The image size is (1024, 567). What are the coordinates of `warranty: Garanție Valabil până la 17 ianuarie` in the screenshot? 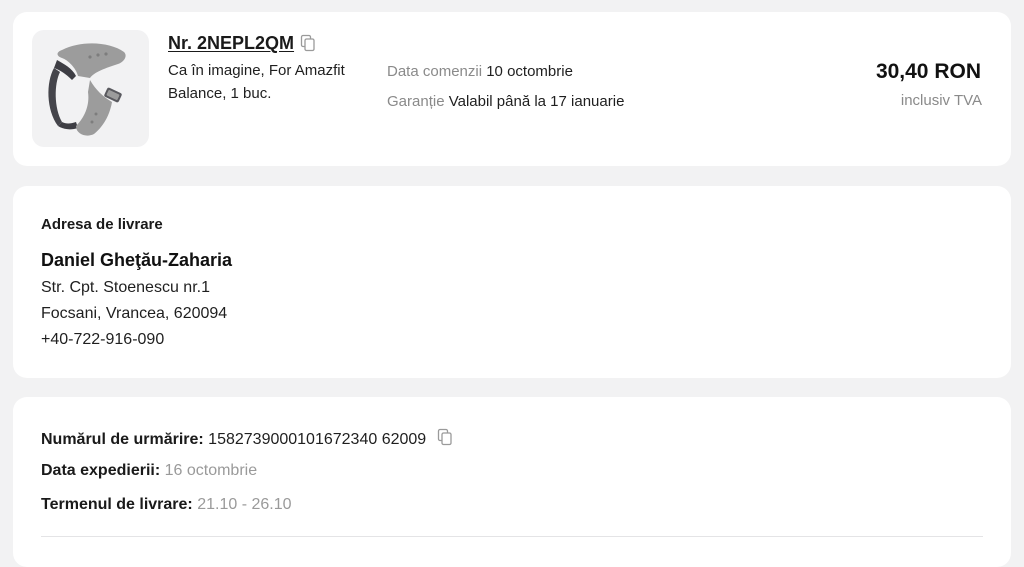 It's located at (505, 101).